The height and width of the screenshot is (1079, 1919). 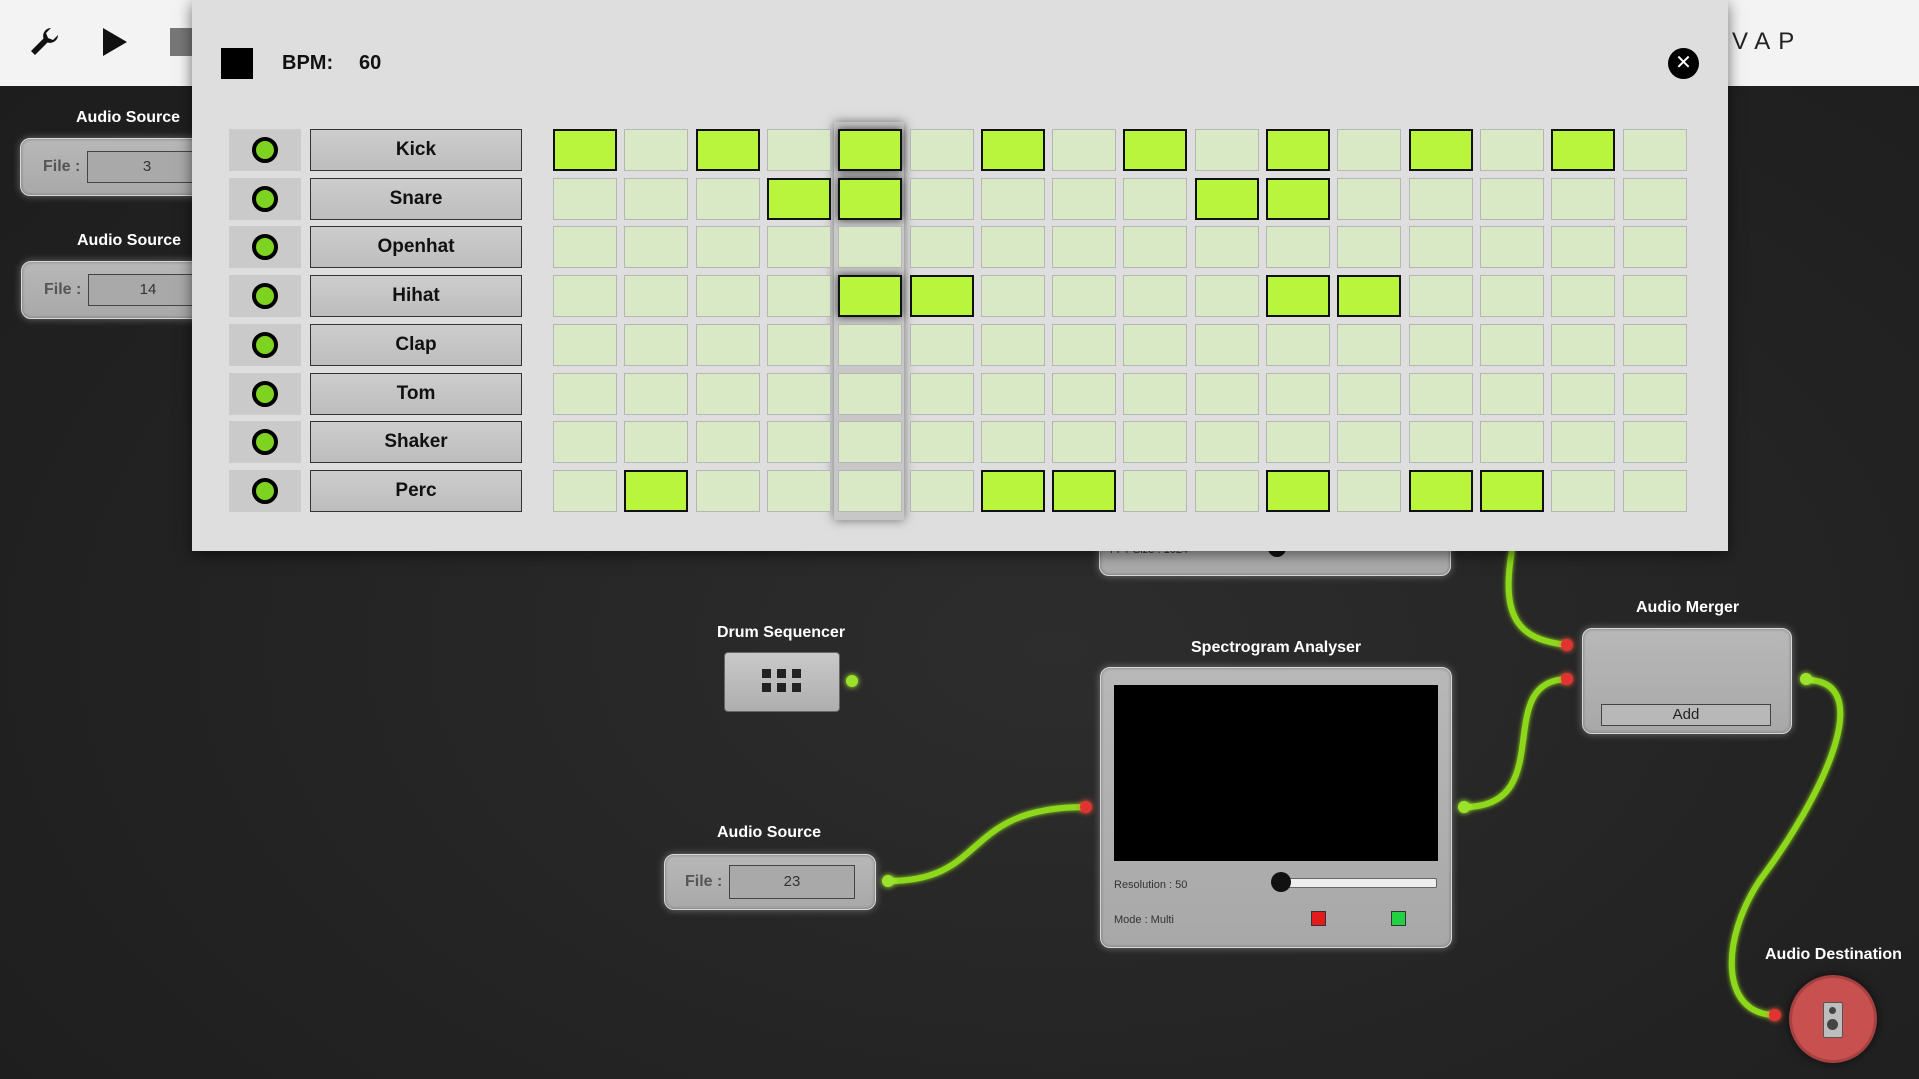 I want to click on mode-green-toggle, so click(x=1398, y=918).